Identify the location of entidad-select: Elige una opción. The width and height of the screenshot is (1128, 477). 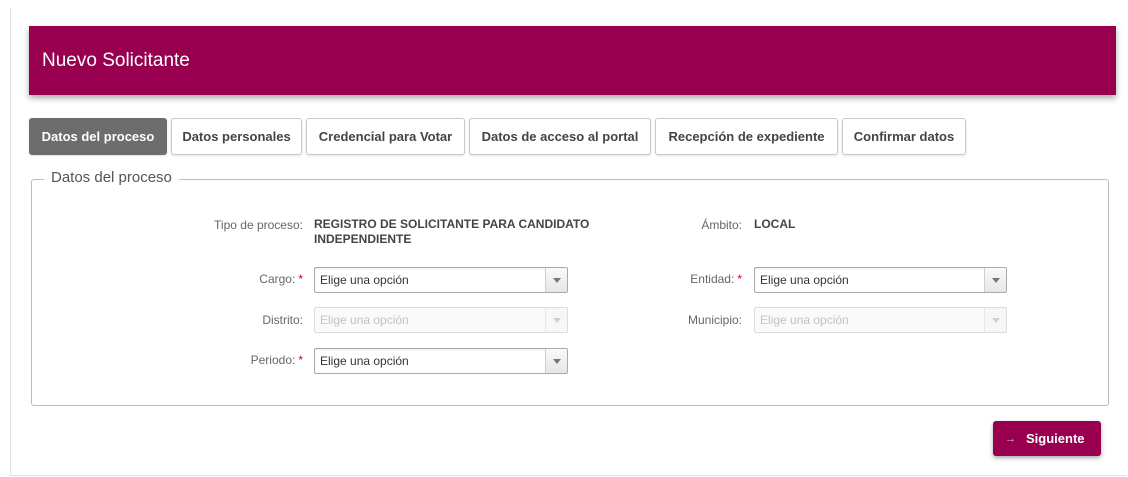
(880, 280).